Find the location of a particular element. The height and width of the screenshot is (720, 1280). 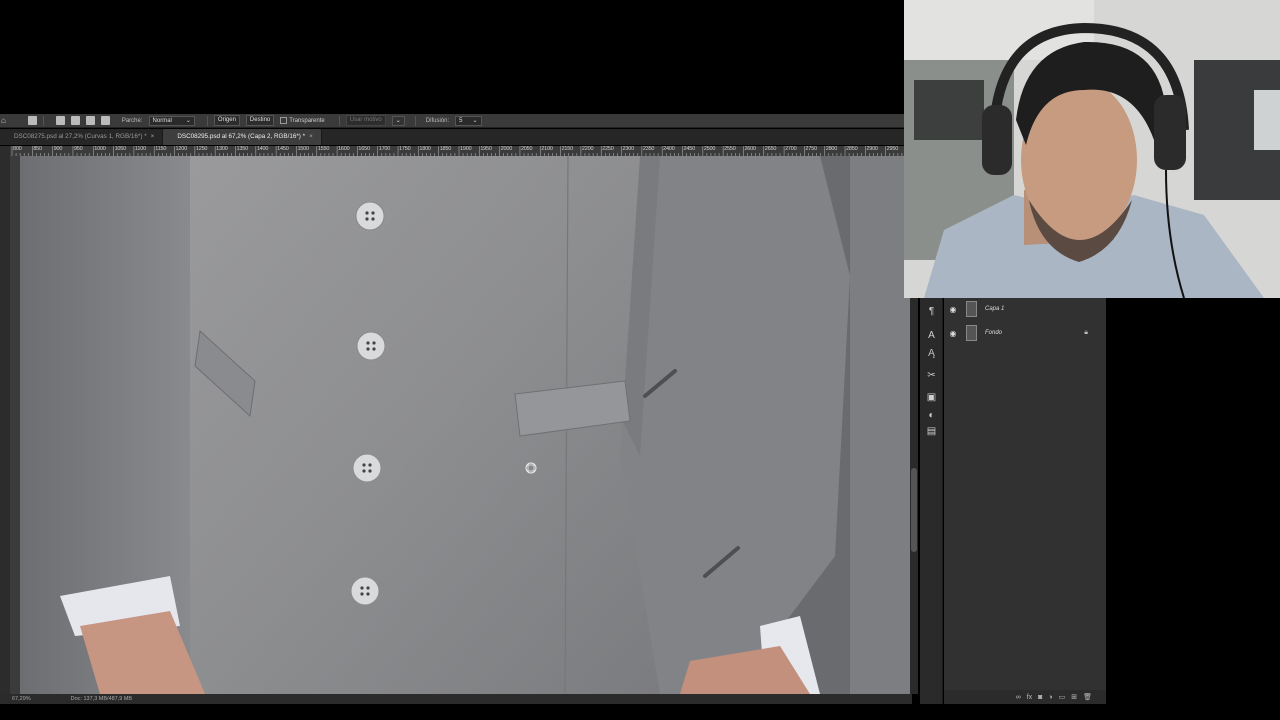

ruler-label: 1300 is located at coordinates (222, 149).